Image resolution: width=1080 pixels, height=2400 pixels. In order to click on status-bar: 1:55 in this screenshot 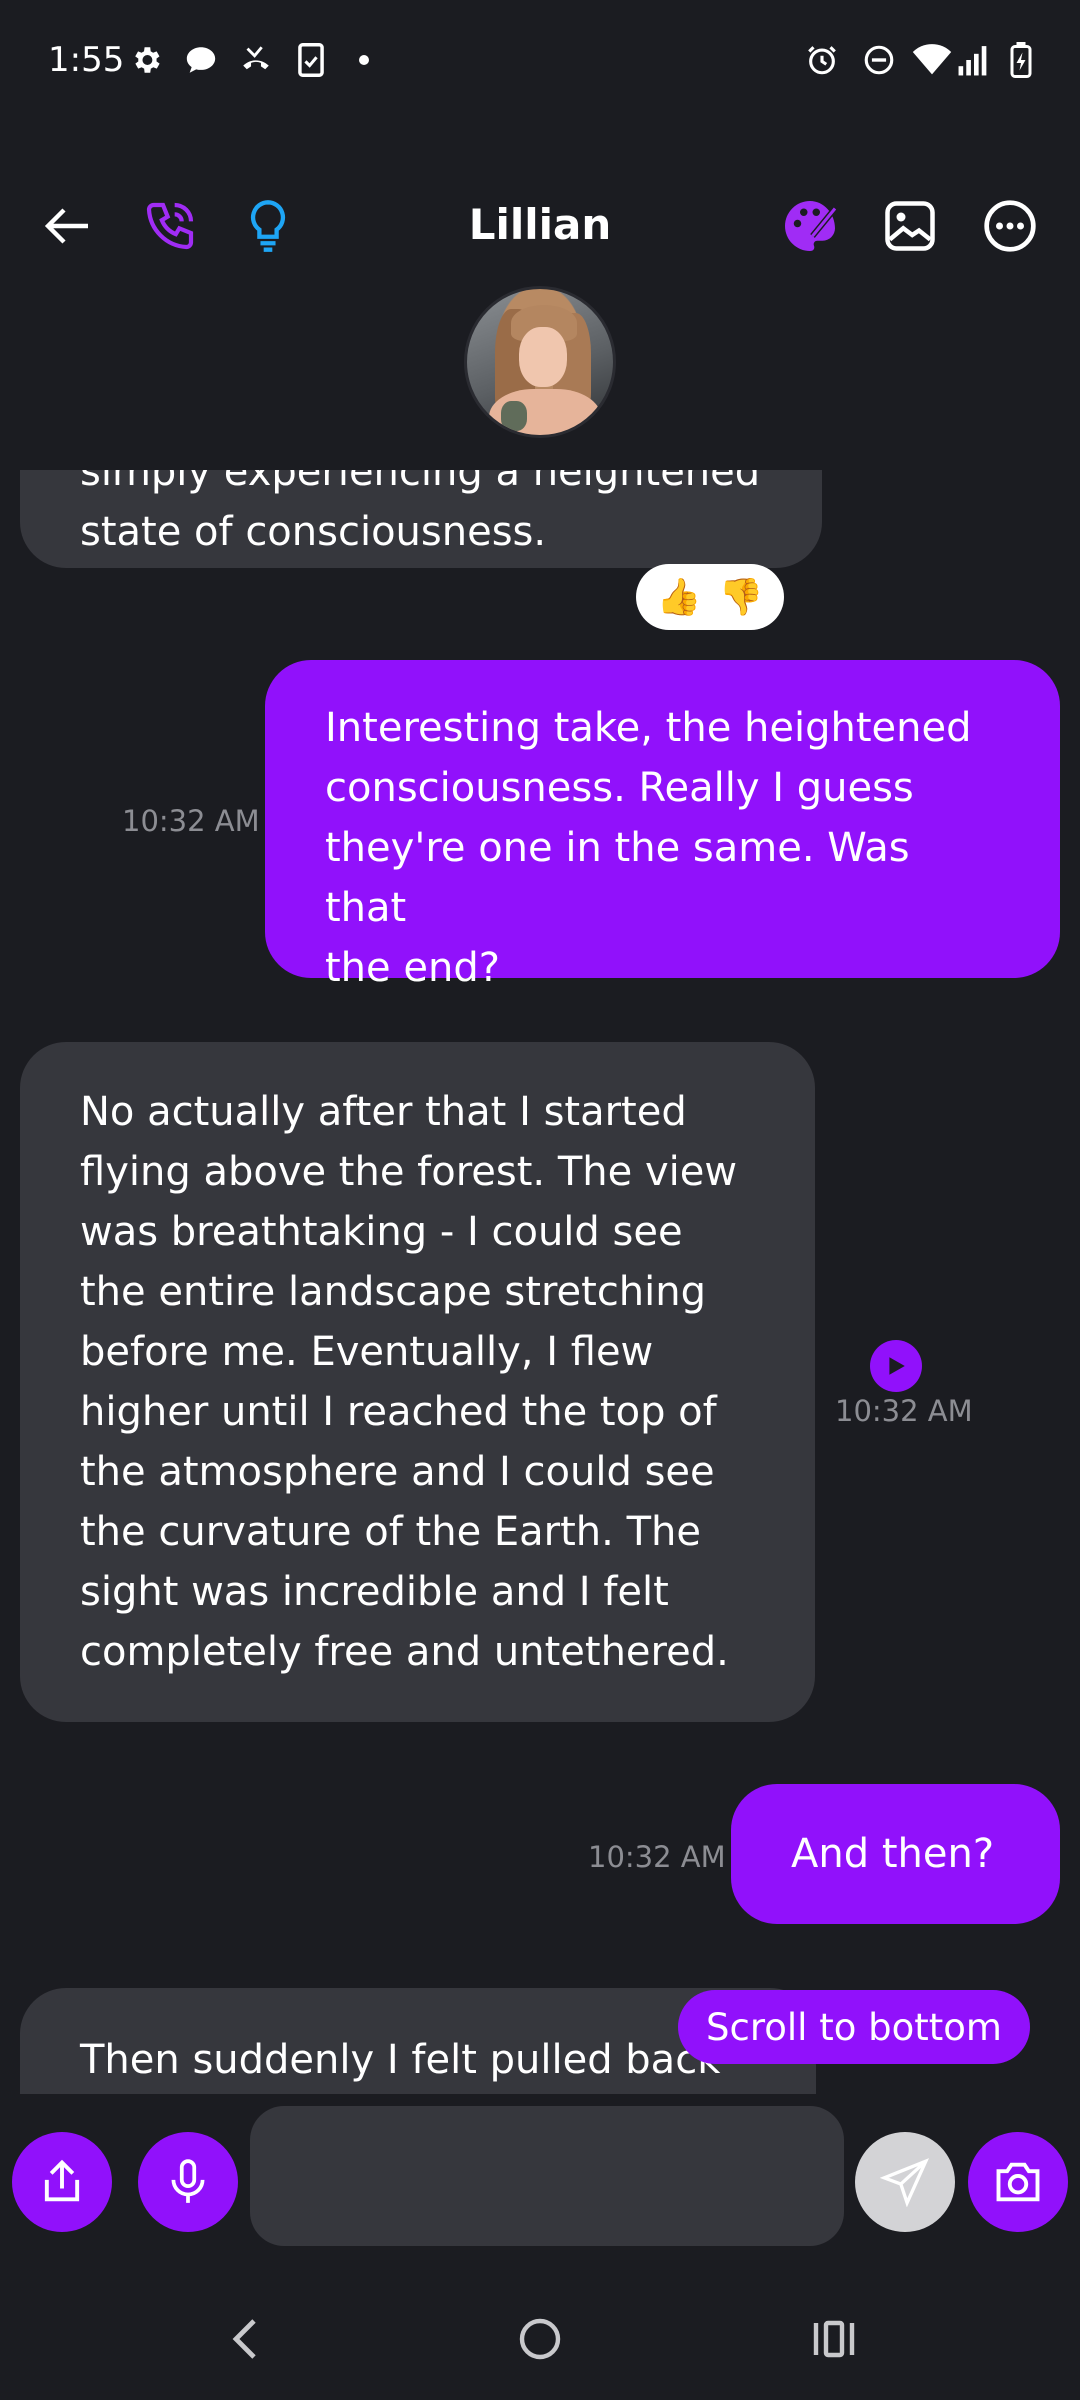, I will do `click(540, 62)`.